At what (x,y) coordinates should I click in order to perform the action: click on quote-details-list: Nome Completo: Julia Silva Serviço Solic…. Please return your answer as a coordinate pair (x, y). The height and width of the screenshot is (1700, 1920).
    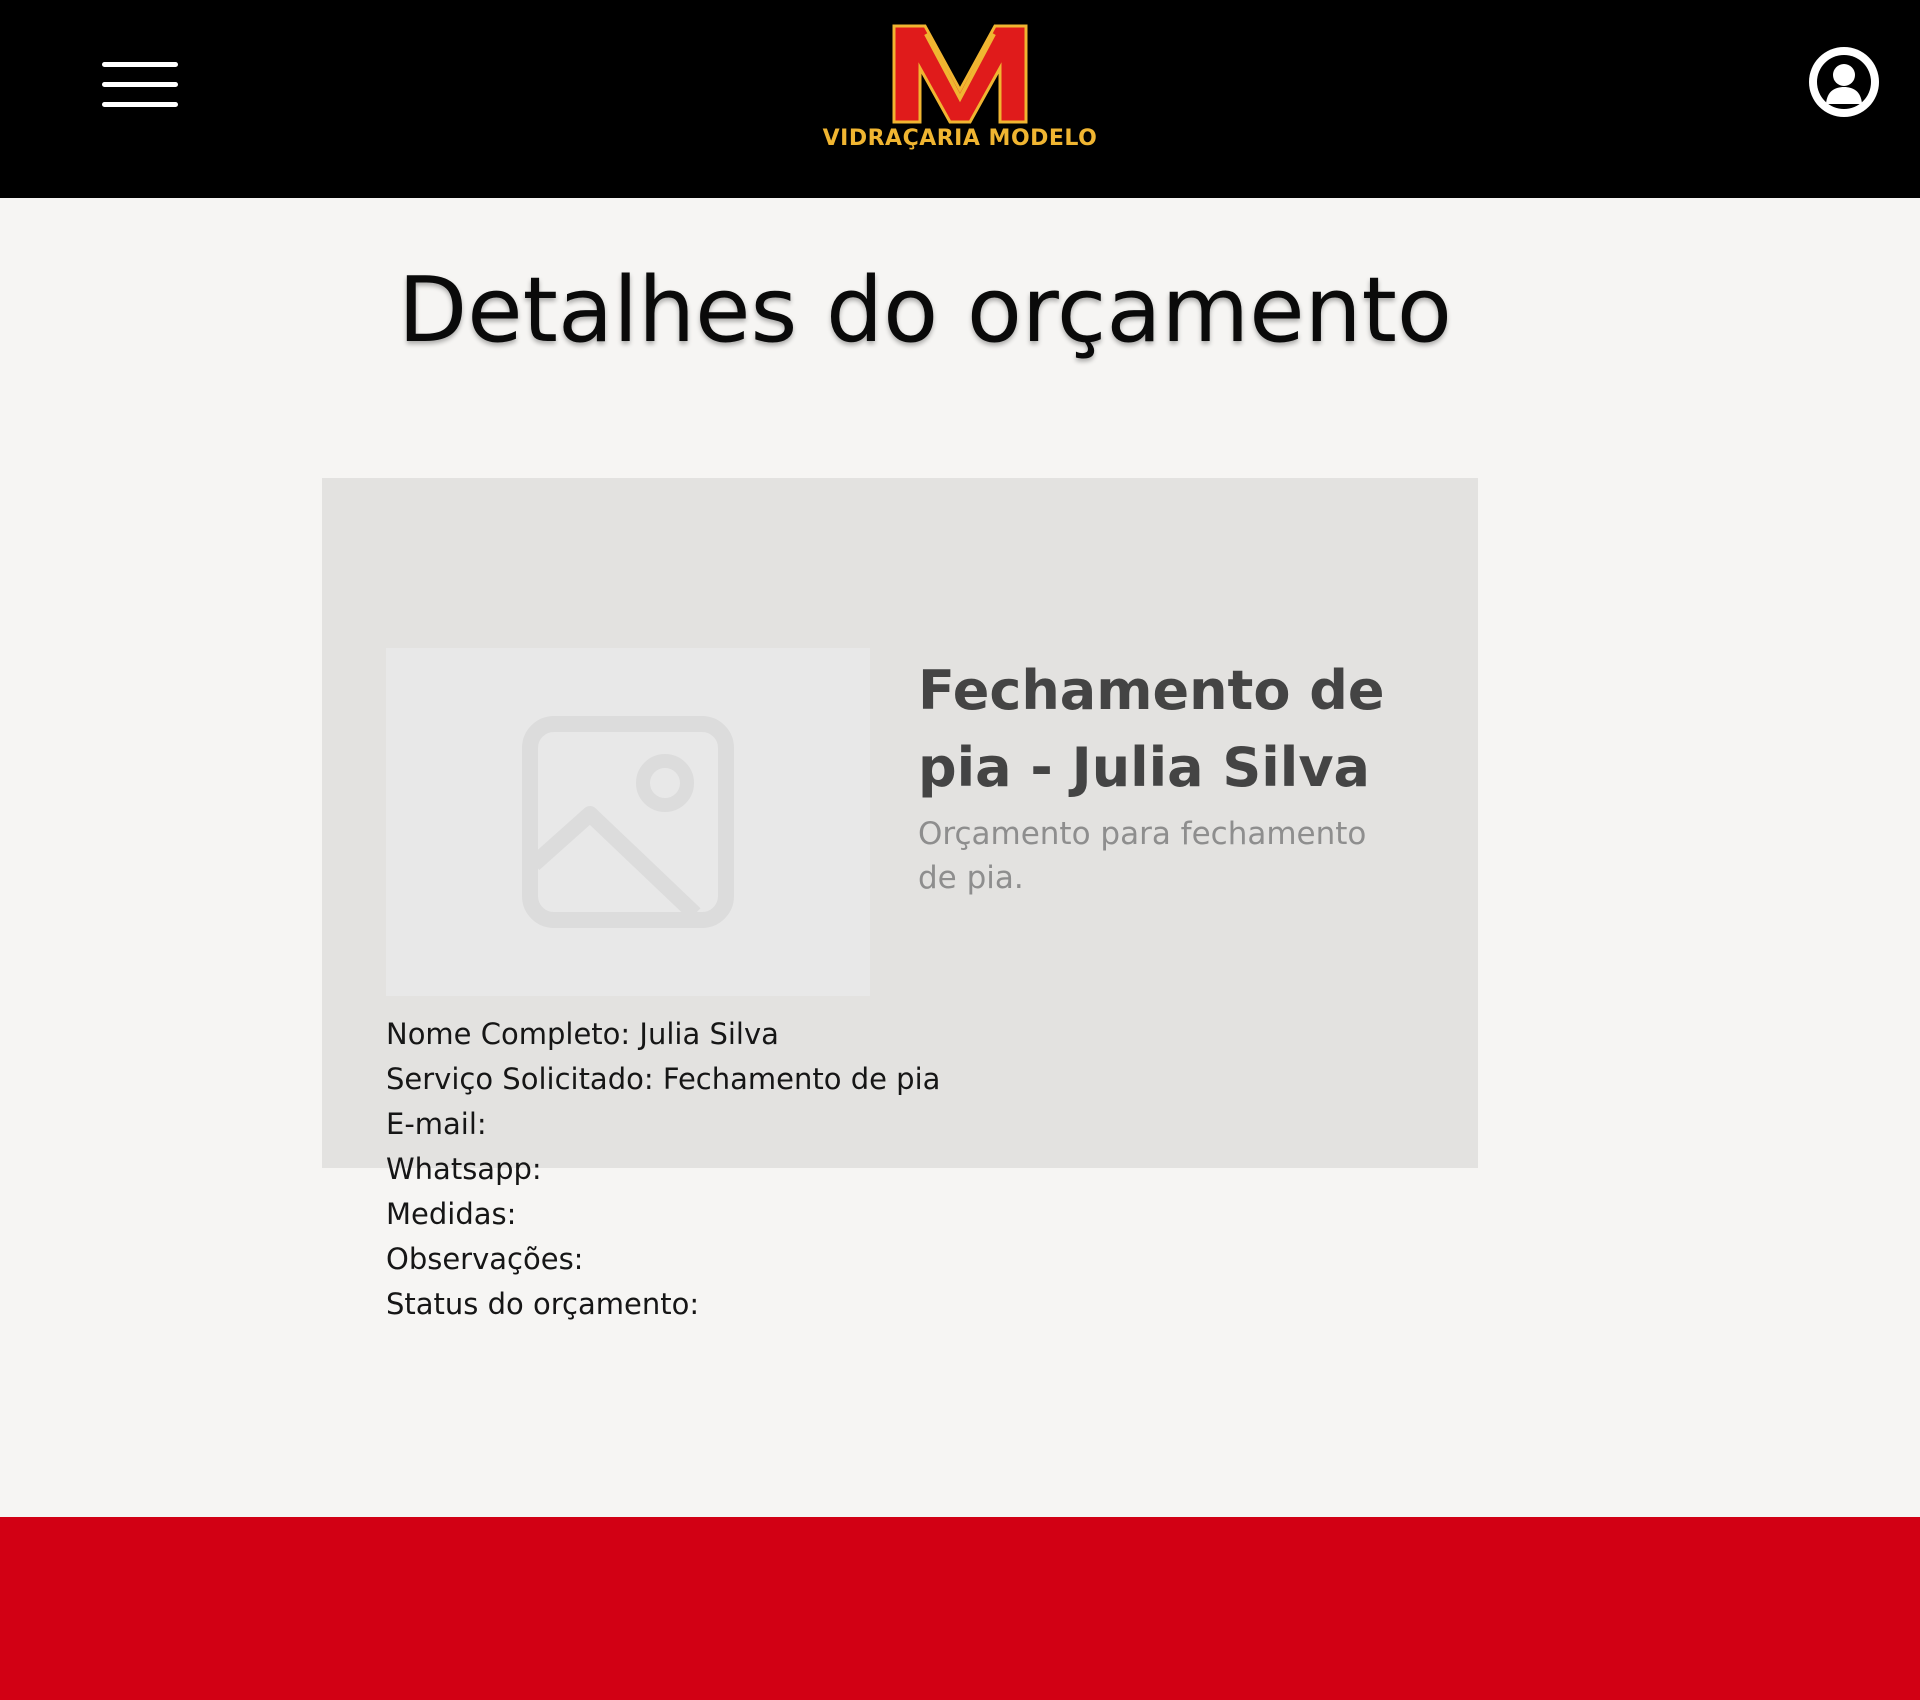
    Looking at the image, I should click on (663, 1169).